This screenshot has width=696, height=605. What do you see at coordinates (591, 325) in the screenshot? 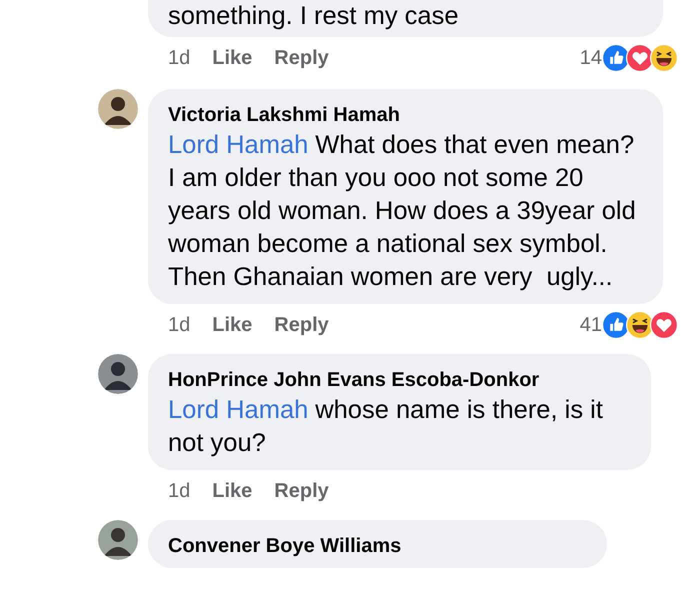
I see `reaction-count: 41` at bounding box center [591, 325].